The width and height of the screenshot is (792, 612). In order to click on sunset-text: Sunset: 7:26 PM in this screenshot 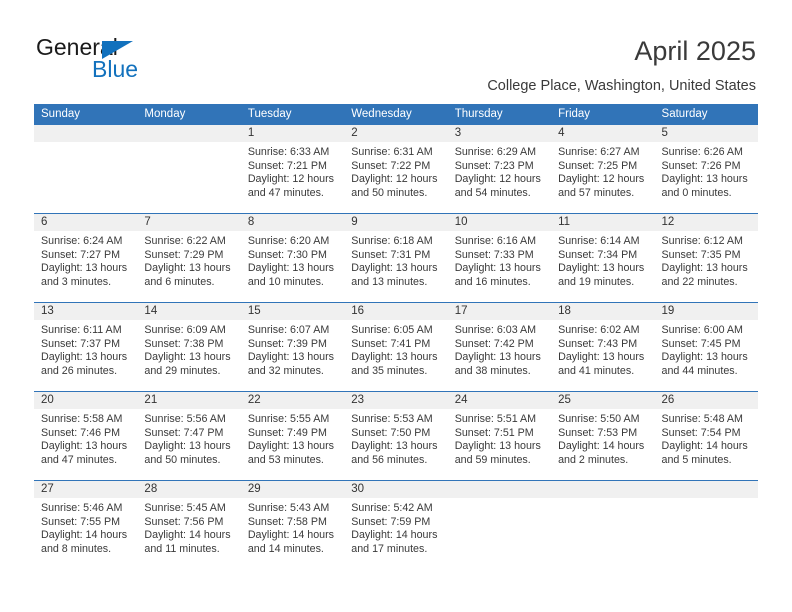, I will do `click(701, 165)`.